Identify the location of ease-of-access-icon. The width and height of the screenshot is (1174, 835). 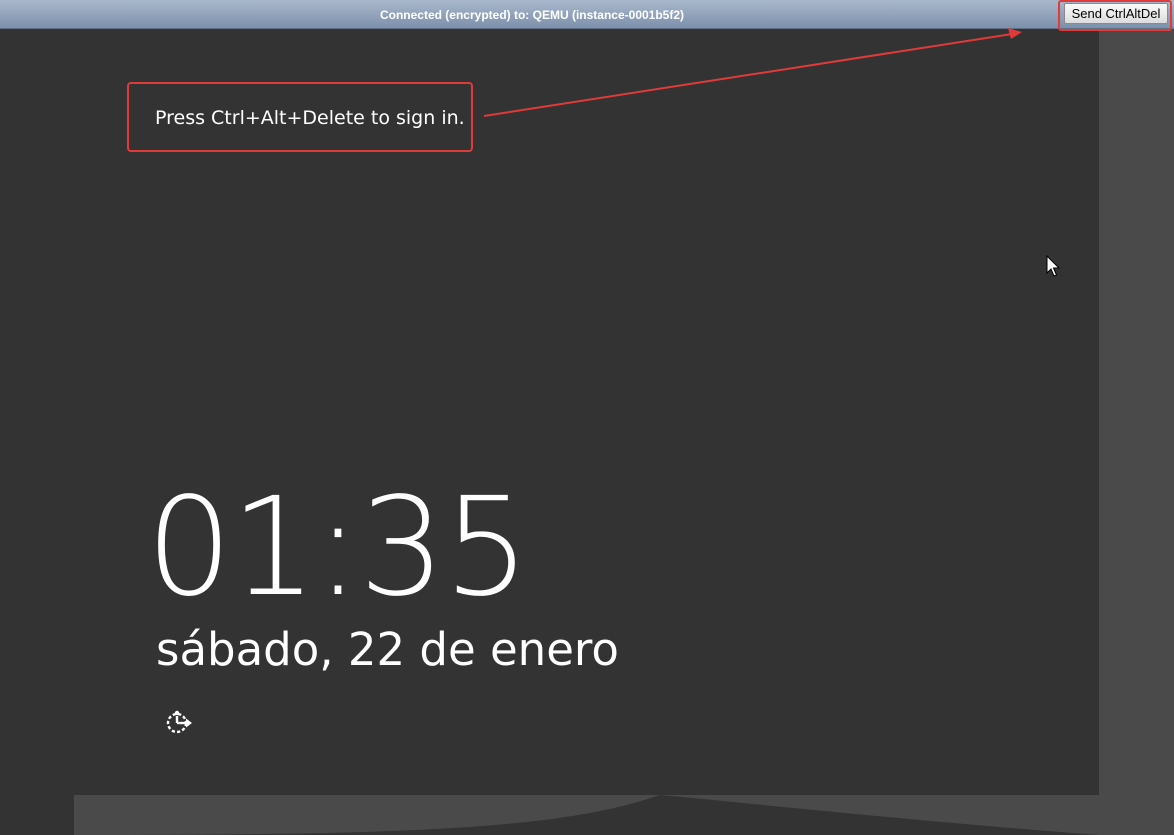
(179, 722).